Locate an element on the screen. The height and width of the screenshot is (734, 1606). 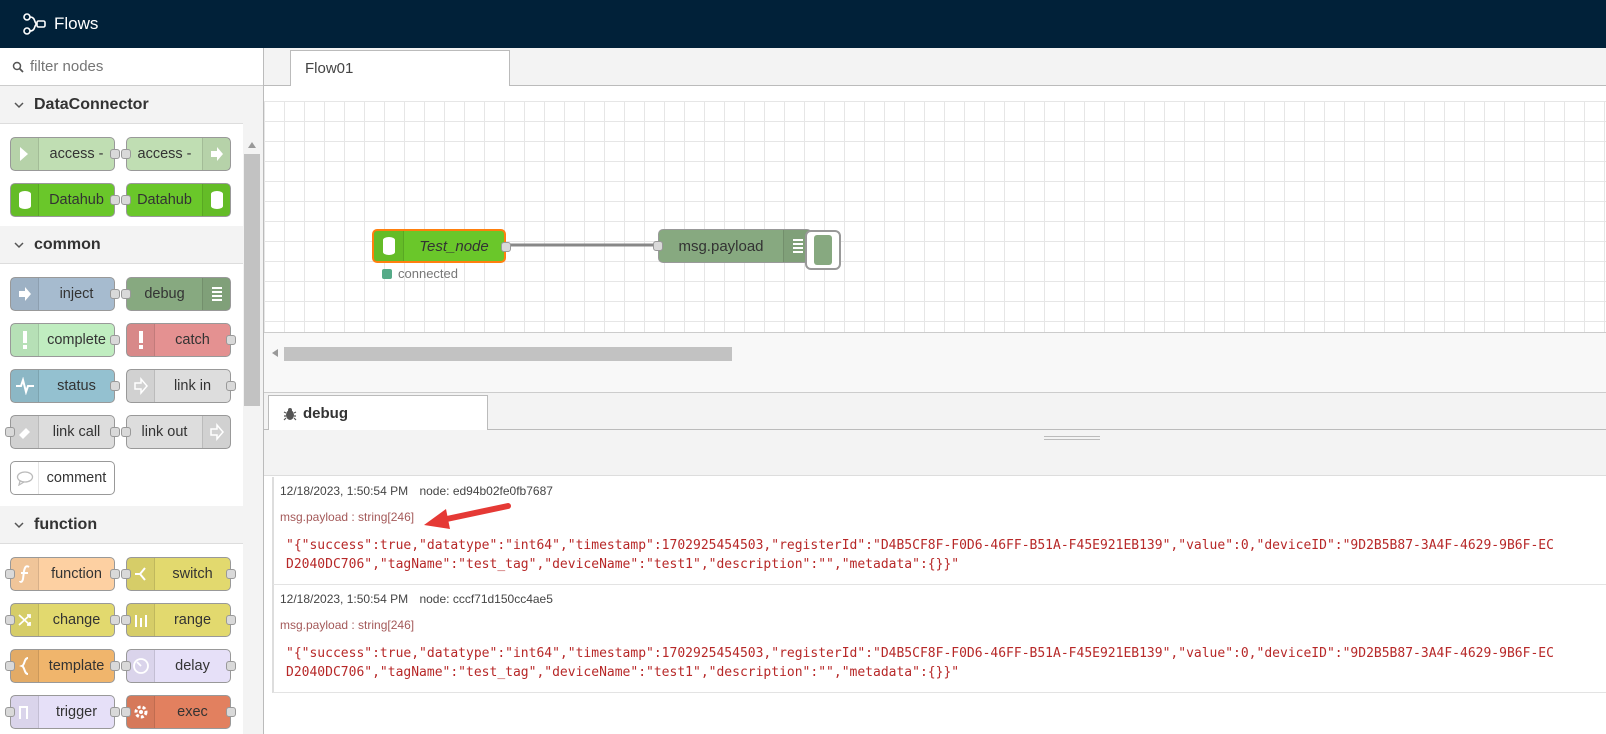
palette-node-access-in: access - is located at coordinates (65, 154).